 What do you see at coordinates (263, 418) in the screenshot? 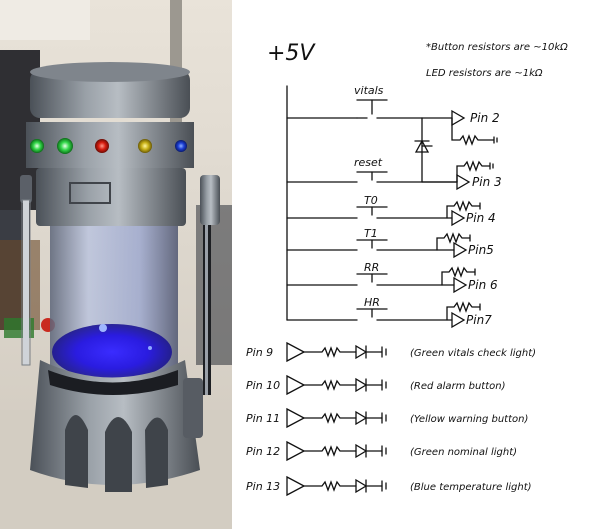
I see `led-pin-label-11: Pin 11` at bounding box center [263, 418].